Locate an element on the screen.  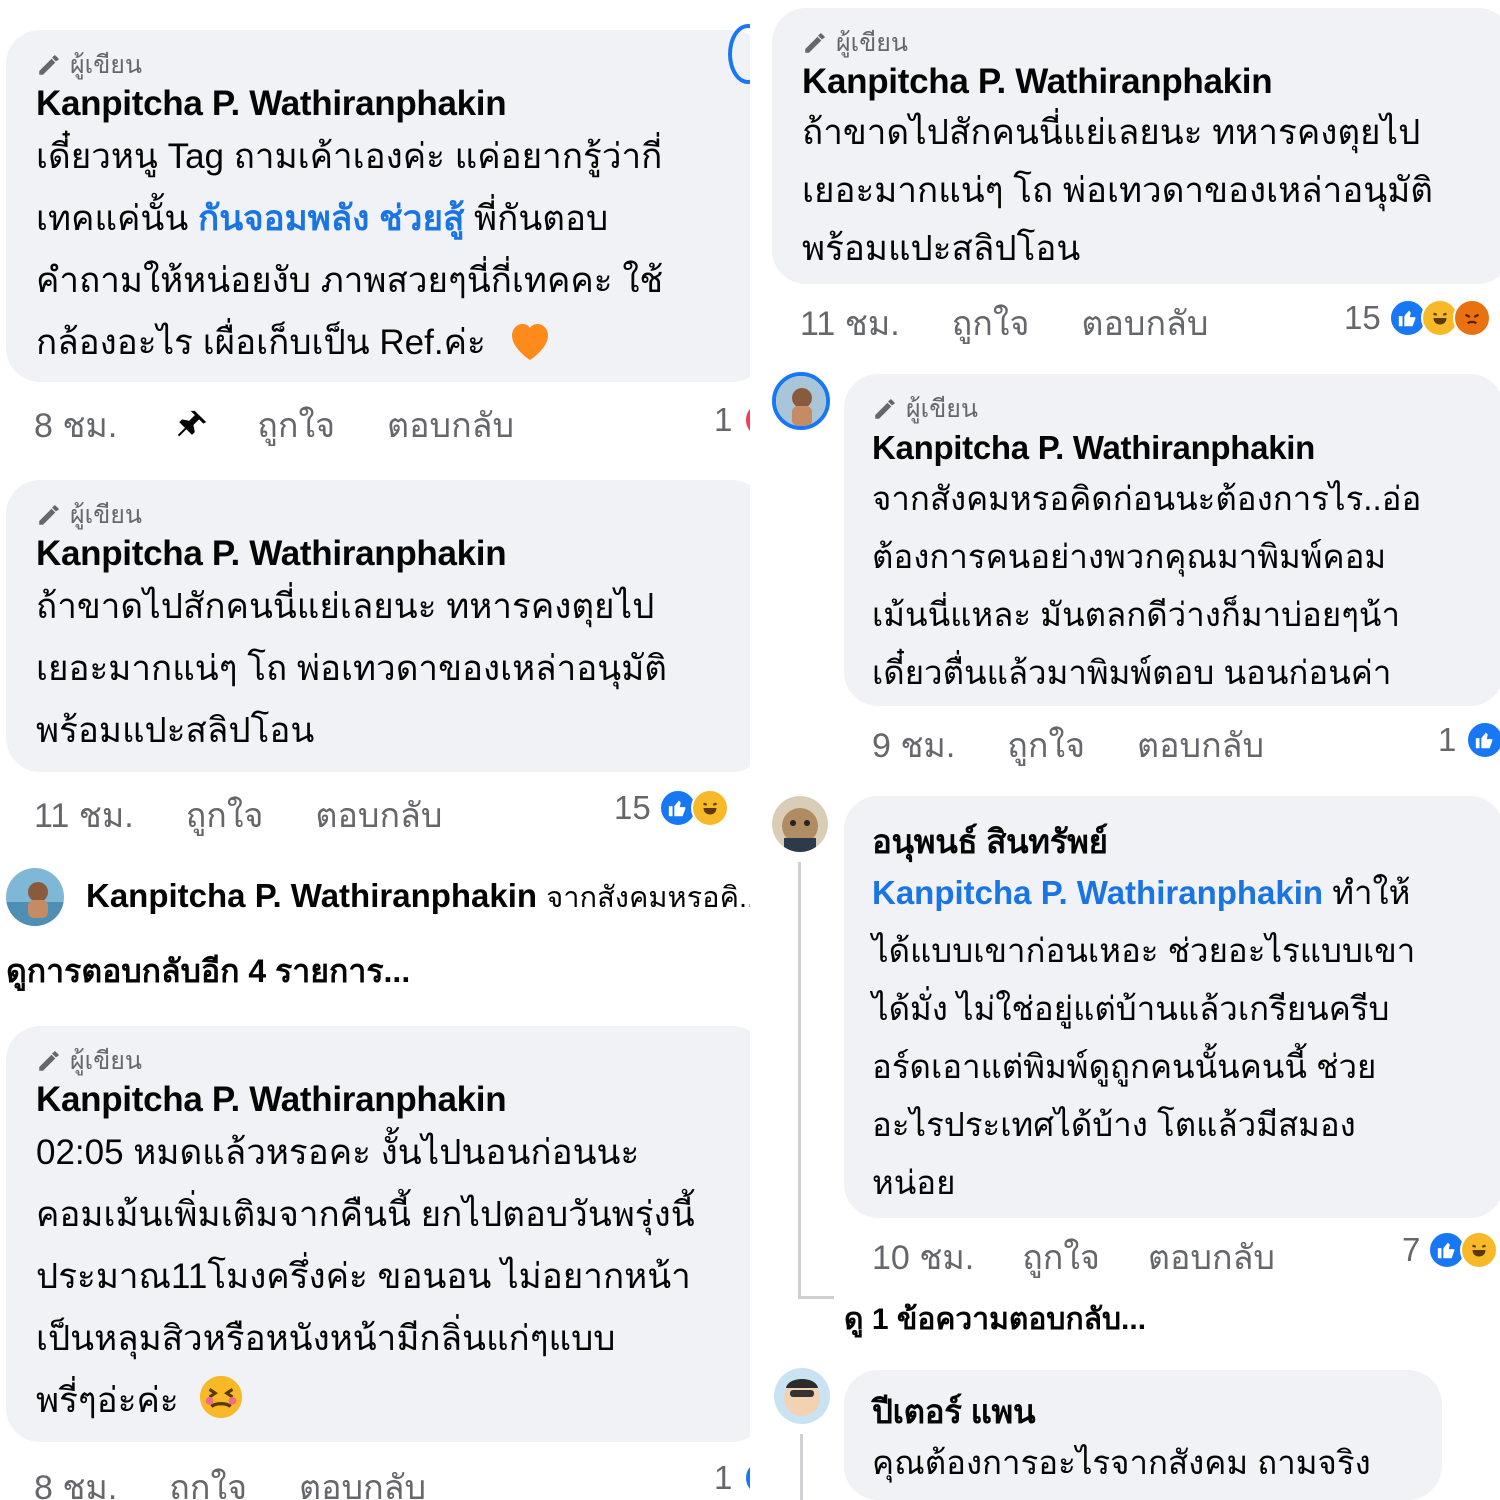
comment-fragment: กล้องอะไร เผื่อเก็บเป็น Ref.ค่ะ is located at coordinates (261, 342).